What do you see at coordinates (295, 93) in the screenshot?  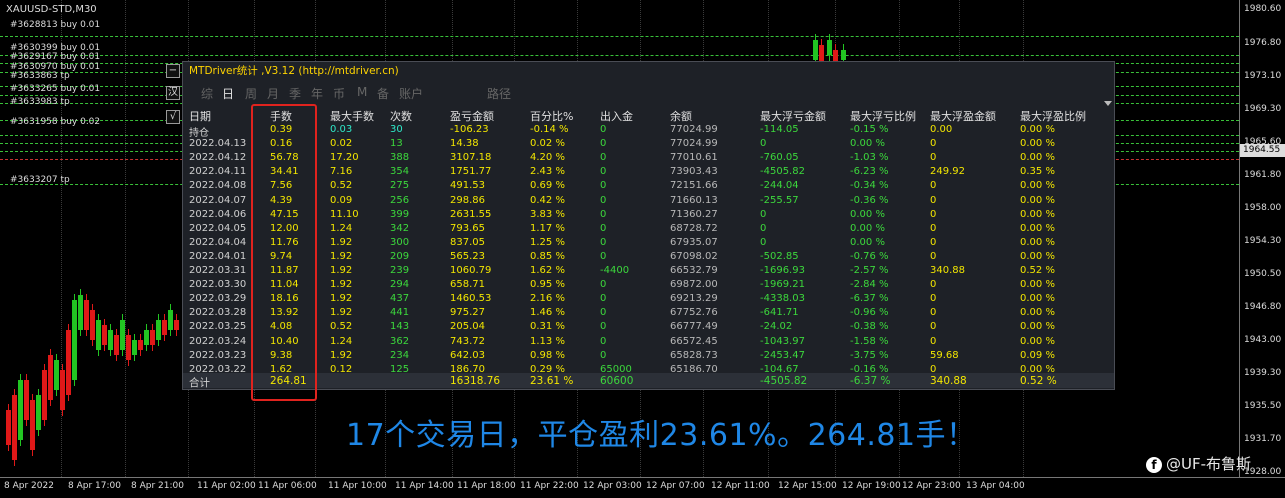 I see `tab-quarter: 季` at bounding box center [295, 93].